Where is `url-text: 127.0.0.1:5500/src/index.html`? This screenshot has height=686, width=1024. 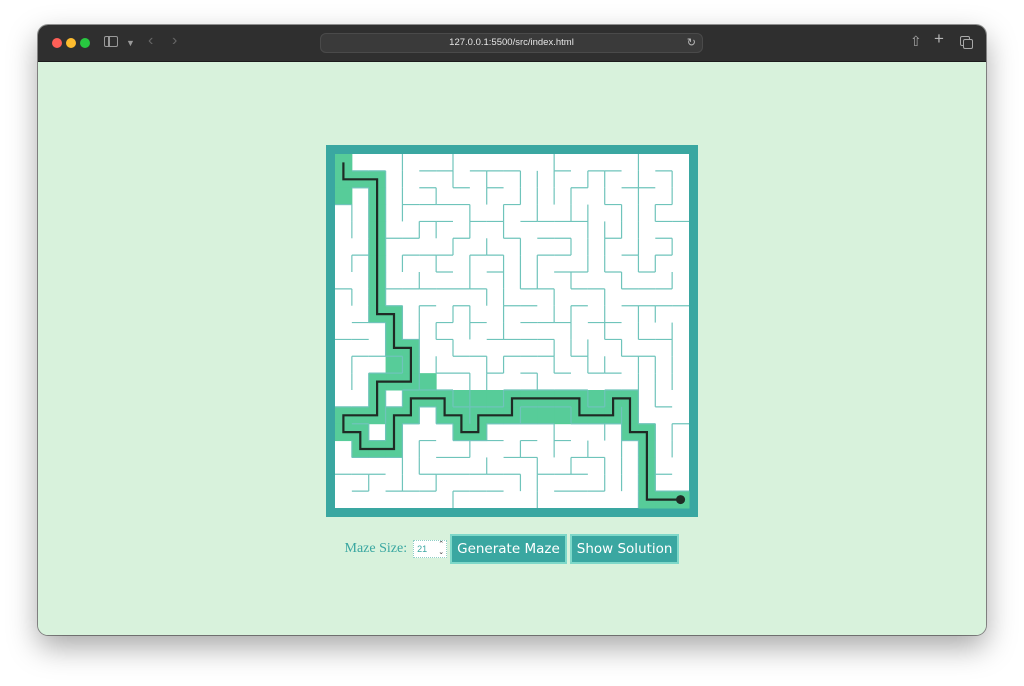 url-text: 127.0.0.1:5500/src/index.html is located at coordinates (511, 42).